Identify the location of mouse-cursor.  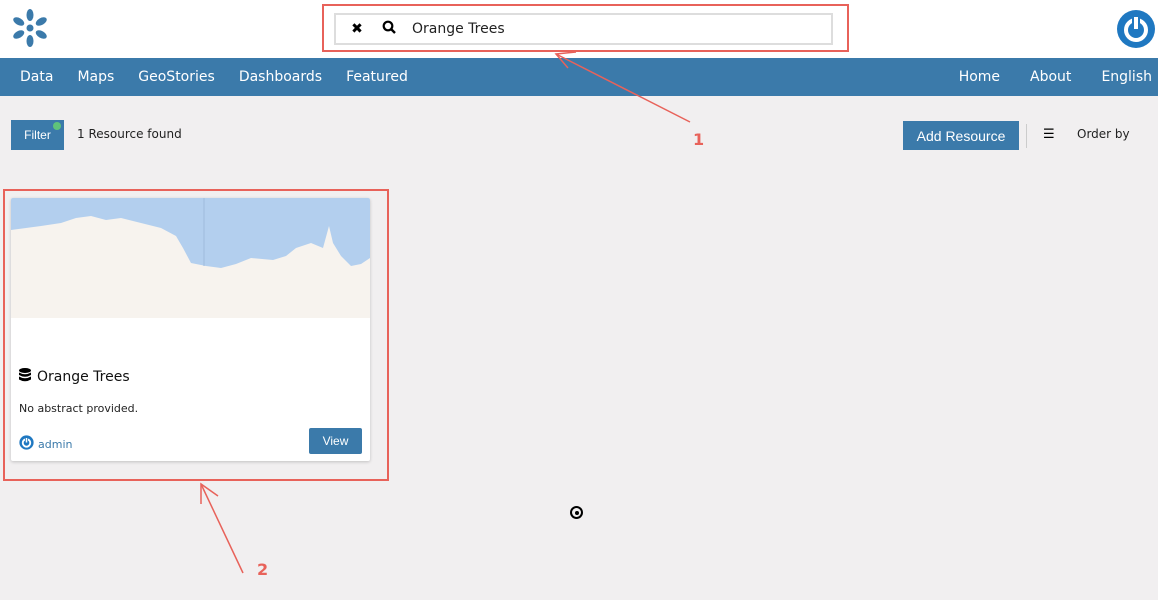
(576, 512).